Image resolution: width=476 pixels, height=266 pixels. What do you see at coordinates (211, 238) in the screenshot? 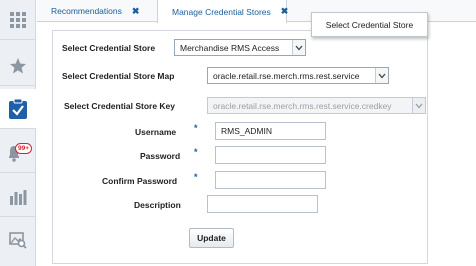
I see `update-button: Update` at bounding box center [211, 238].